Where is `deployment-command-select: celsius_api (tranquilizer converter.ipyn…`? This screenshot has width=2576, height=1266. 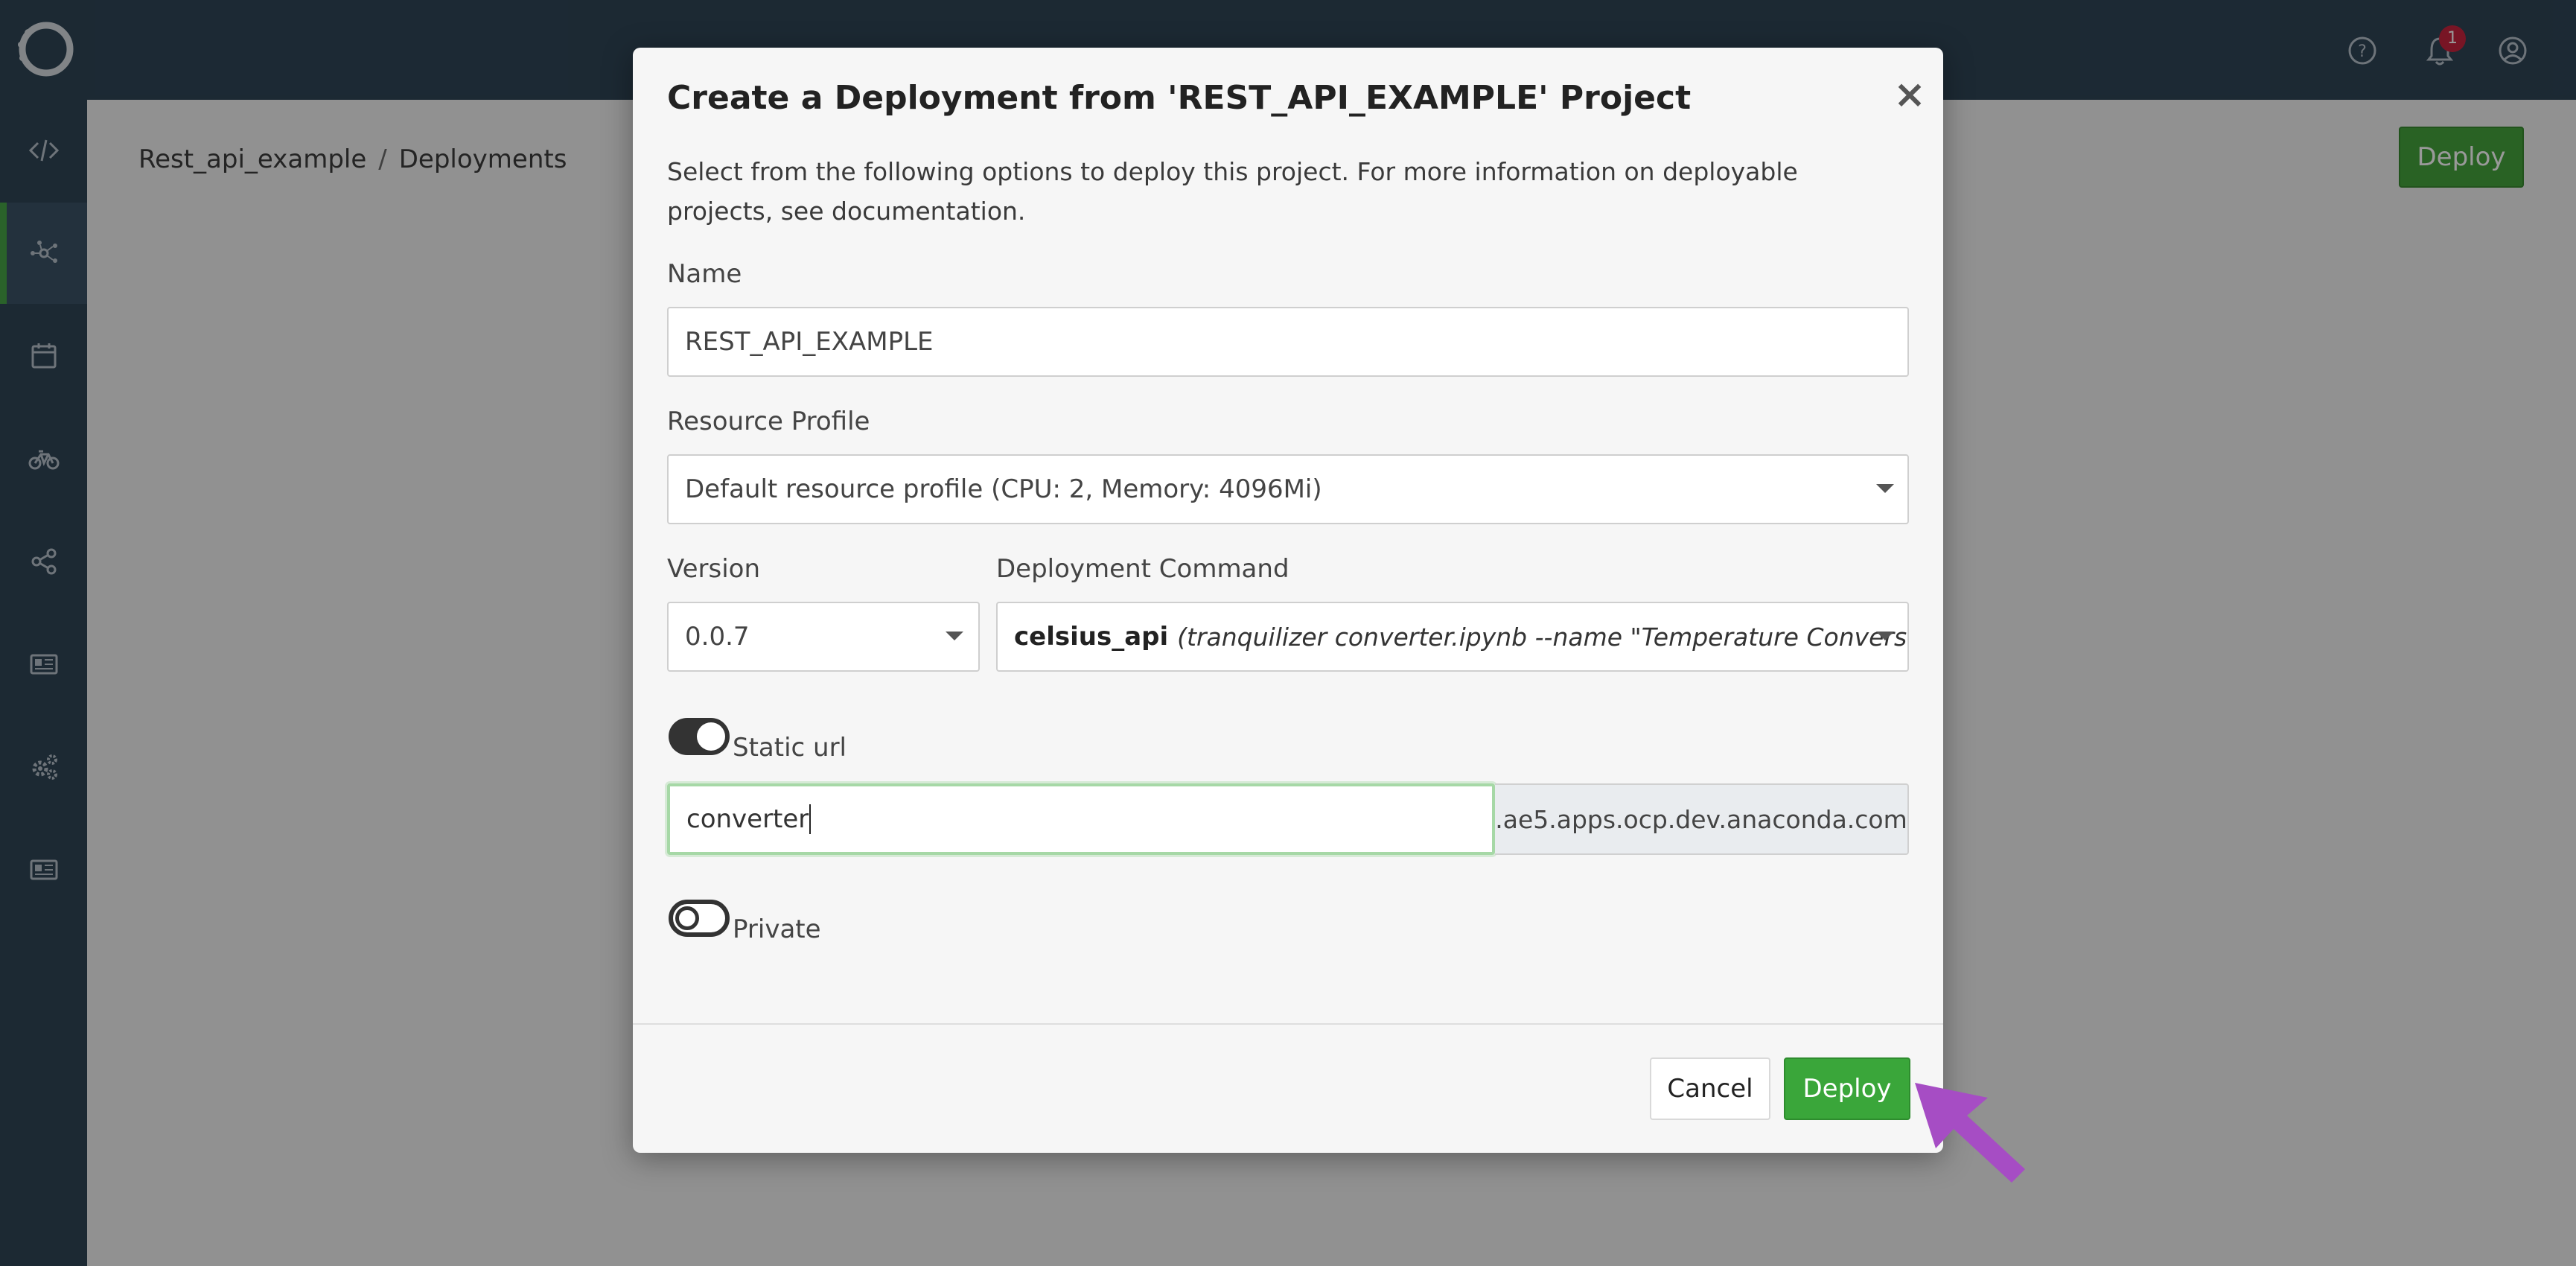 deployment-command-select: celsius_api (tranquilizer converter.ipyn… is located at coordinates (1452, 637).